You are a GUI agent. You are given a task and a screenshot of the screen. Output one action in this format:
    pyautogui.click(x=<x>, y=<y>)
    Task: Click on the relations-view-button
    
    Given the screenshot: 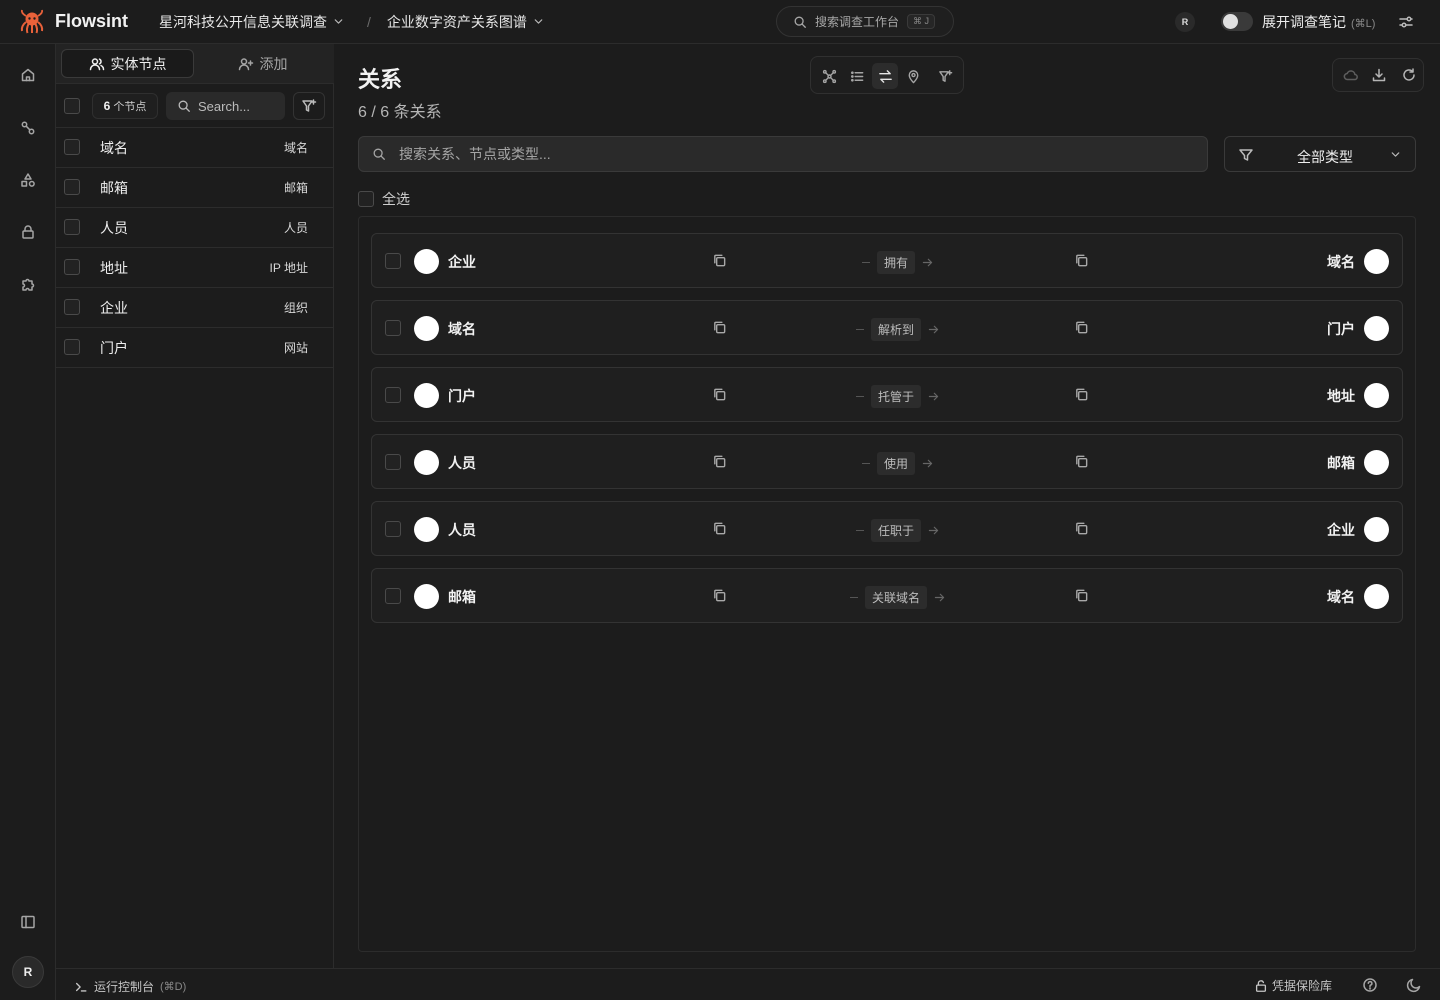 What is the action you would take?
    pyautogui.click(x=885, y=76)
    